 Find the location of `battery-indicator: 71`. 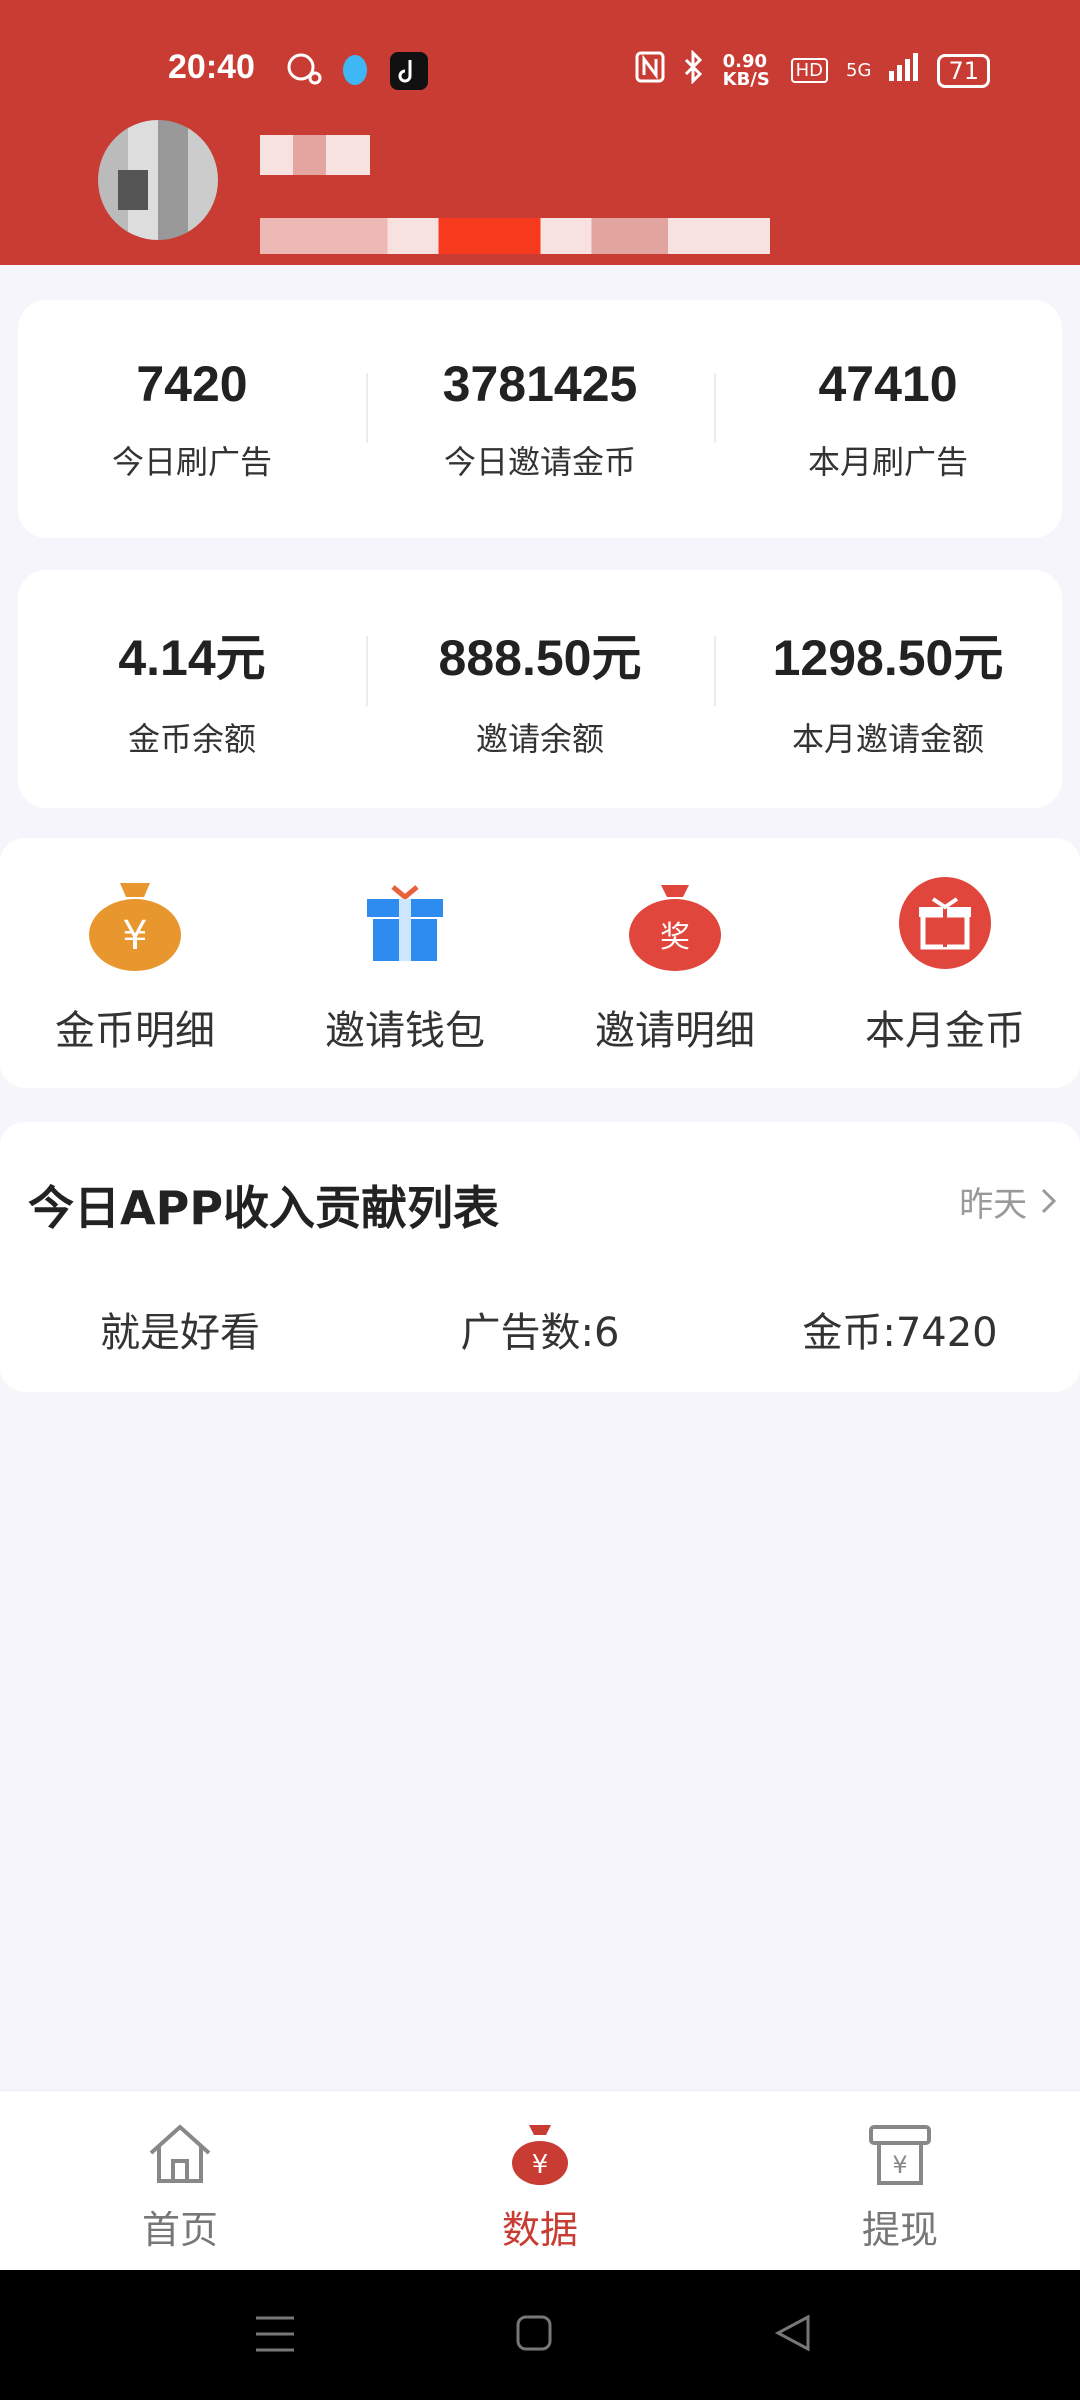

battery-indicator: 71 is located at coordinates (963, 70).